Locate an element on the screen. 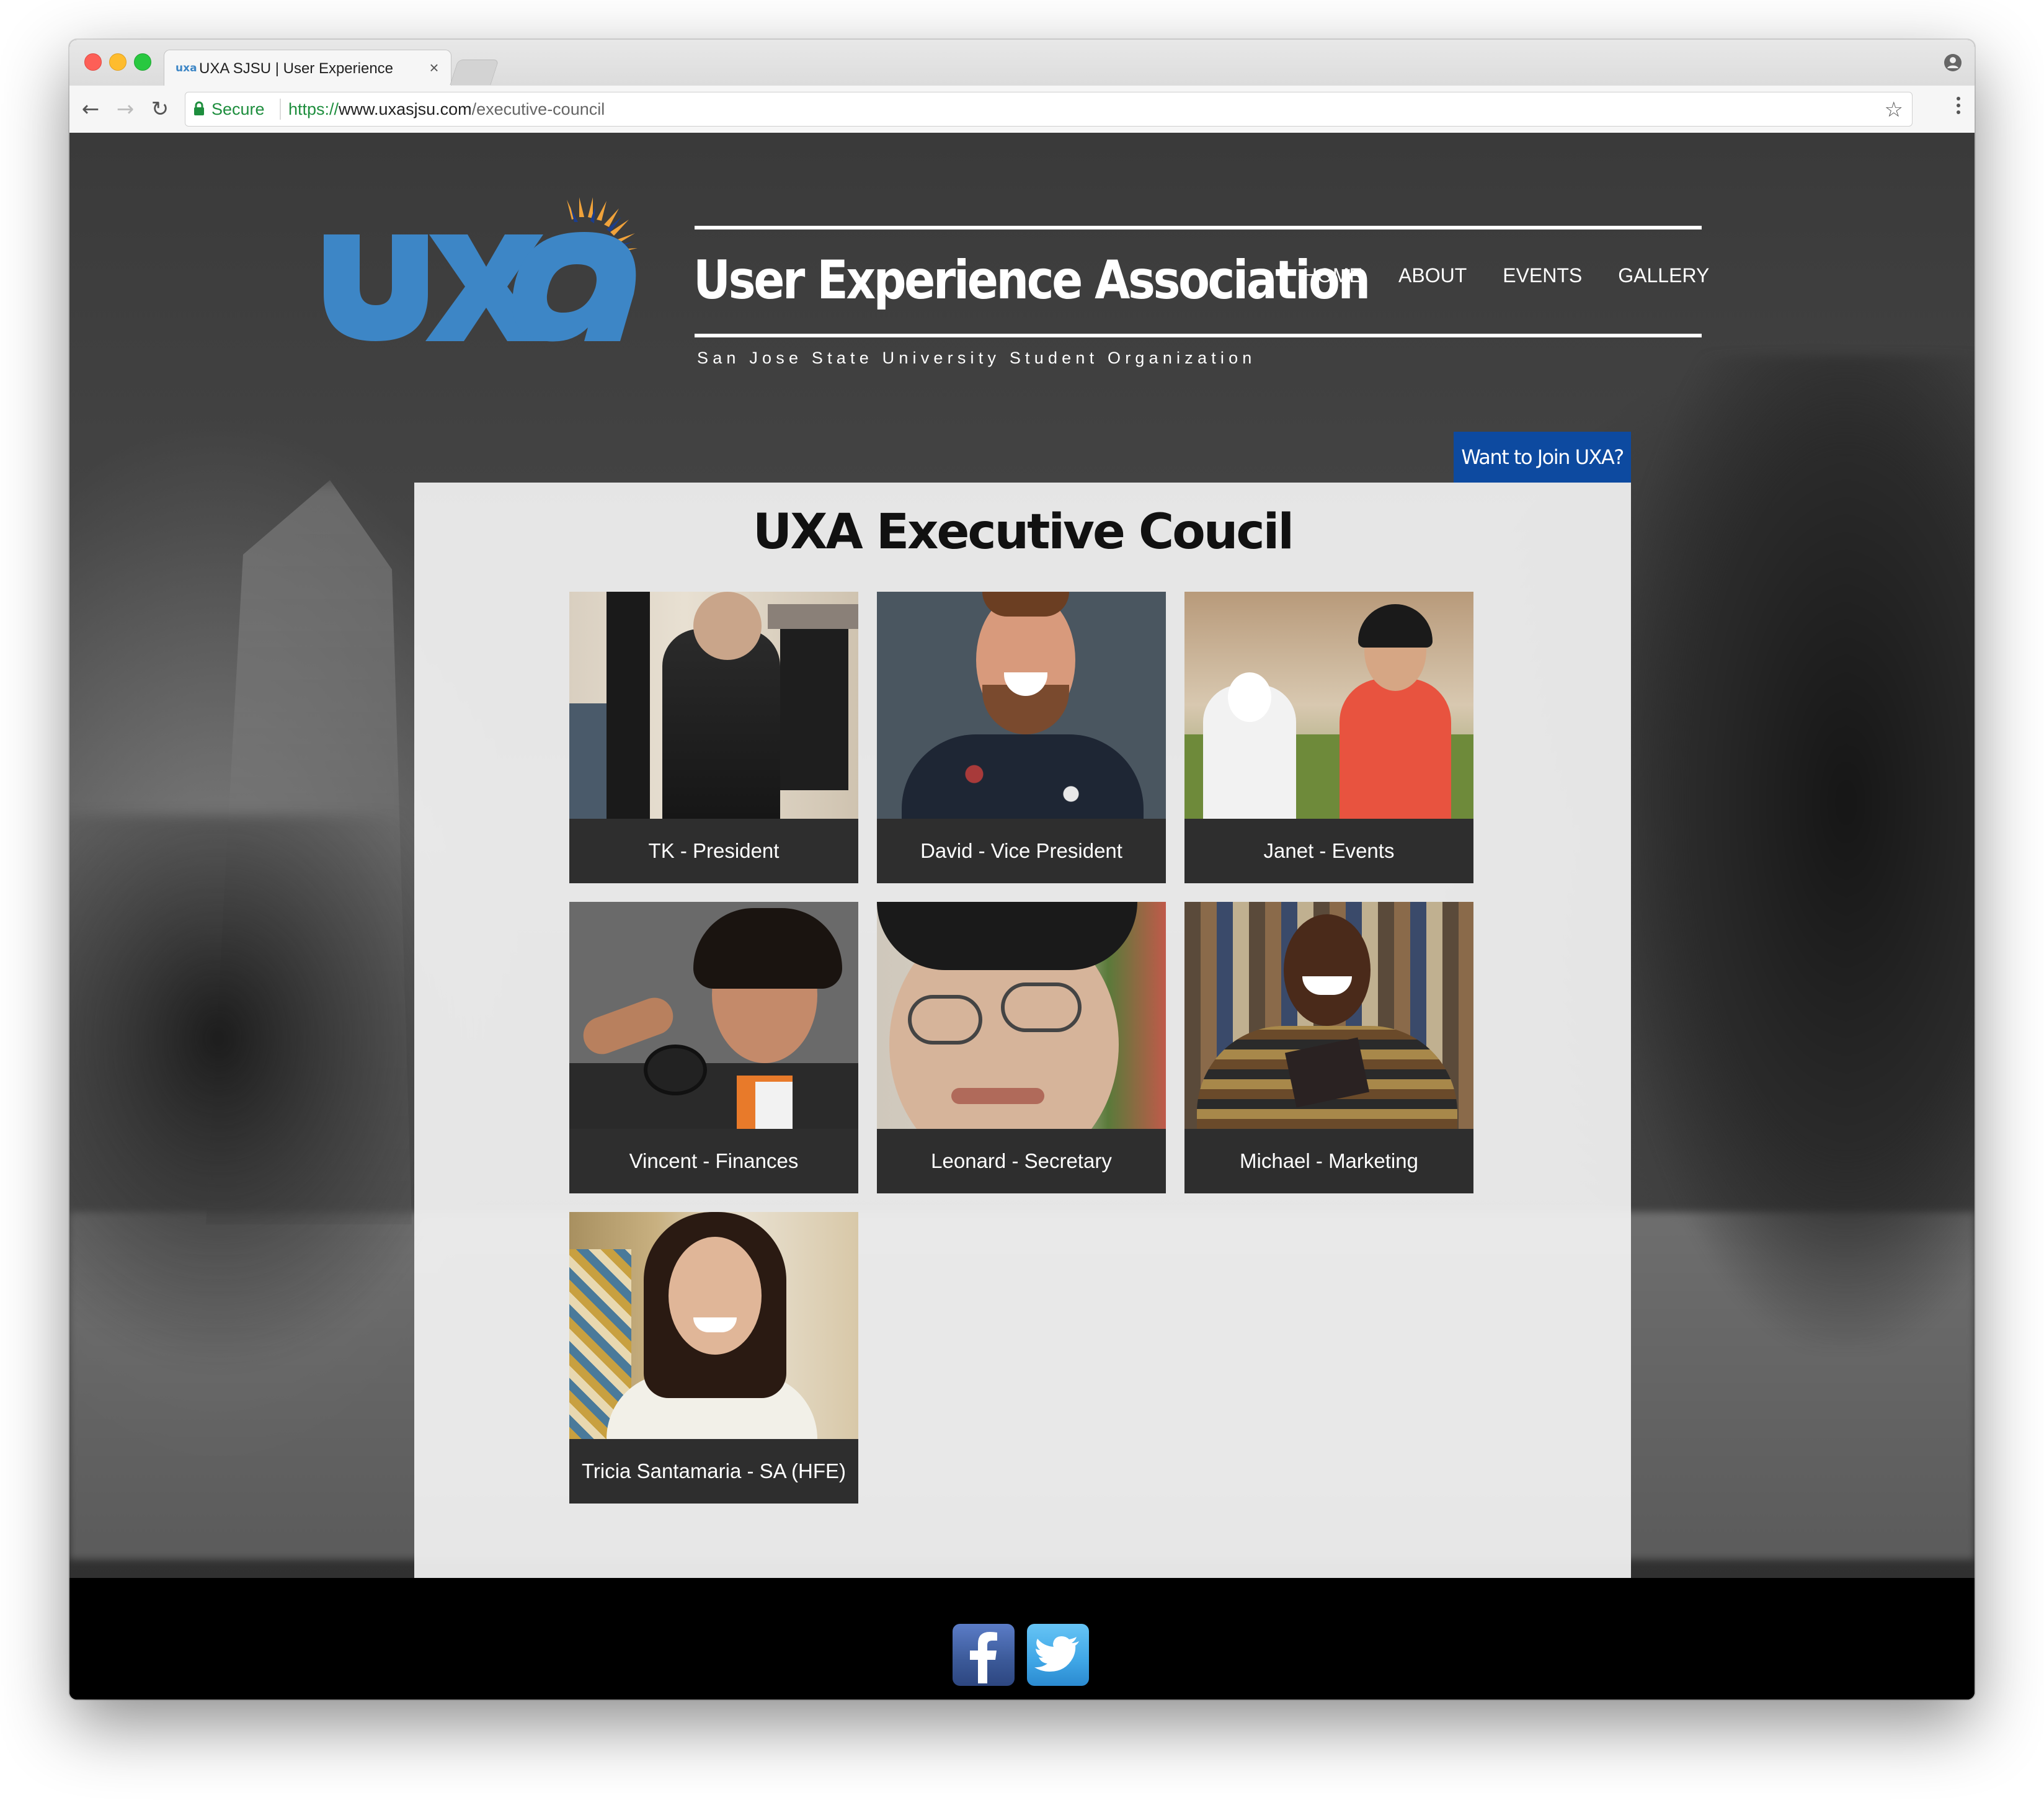 The image size is (2044, 1800). facebook-icon is located at coordinates (984, 1655).